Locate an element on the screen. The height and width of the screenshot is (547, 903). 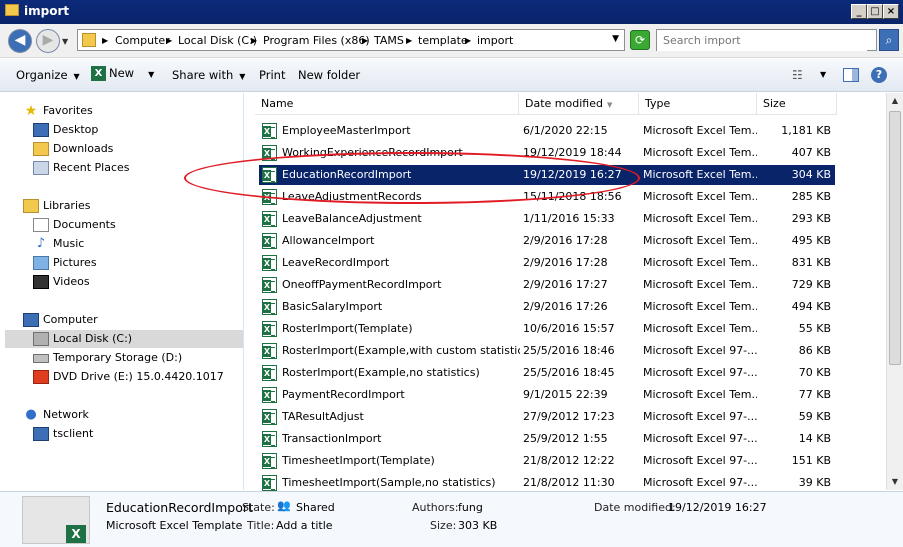
breadcrumb-template: template is located at coordinates (443, 40).